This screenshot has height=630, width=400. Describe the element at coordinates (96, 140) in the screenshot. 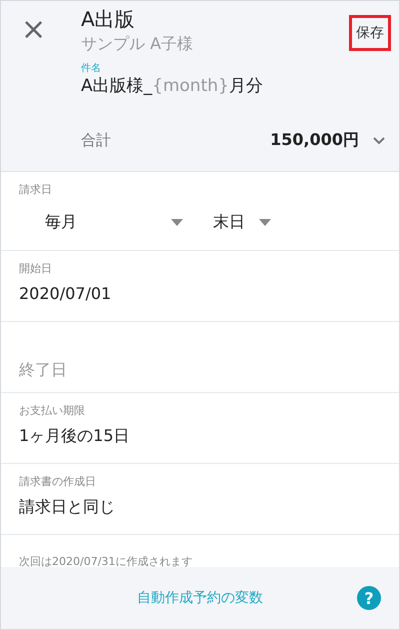

I see `total-label: 合計` at that location.